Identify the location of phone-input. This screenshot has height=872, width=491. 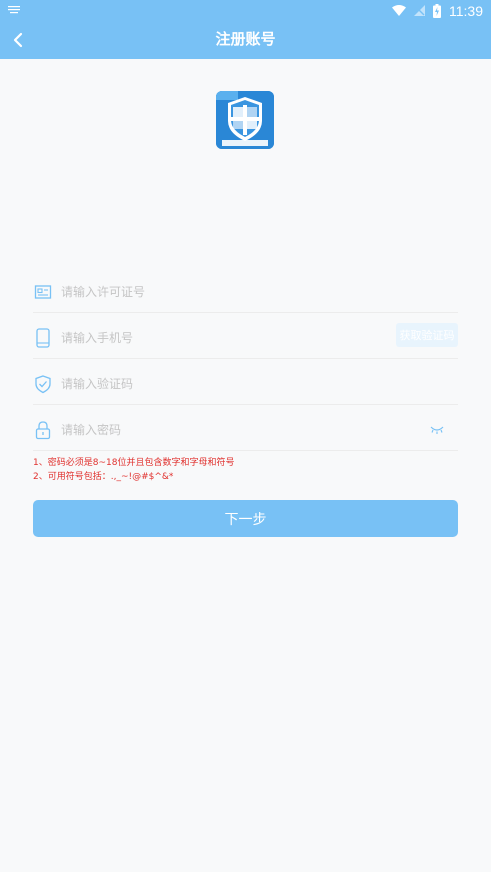
(226, 338).